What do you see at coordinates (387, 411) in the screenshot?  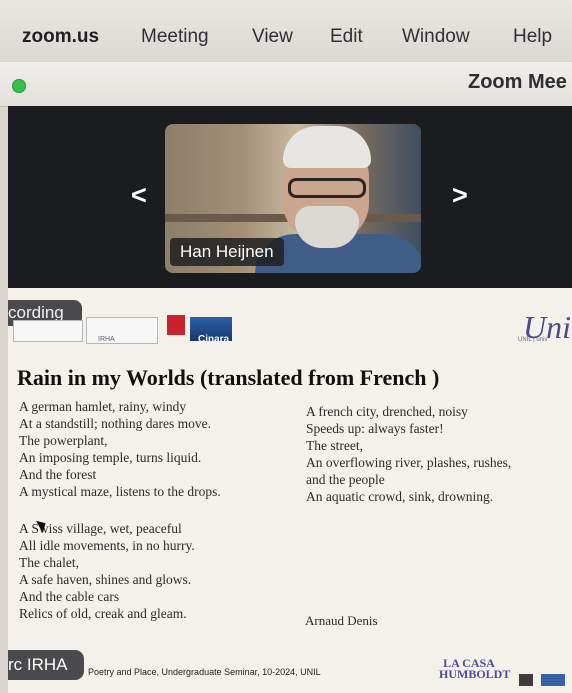 I see `poem-line: A french city, drenched, noisy` at bounding box center [387, 411].